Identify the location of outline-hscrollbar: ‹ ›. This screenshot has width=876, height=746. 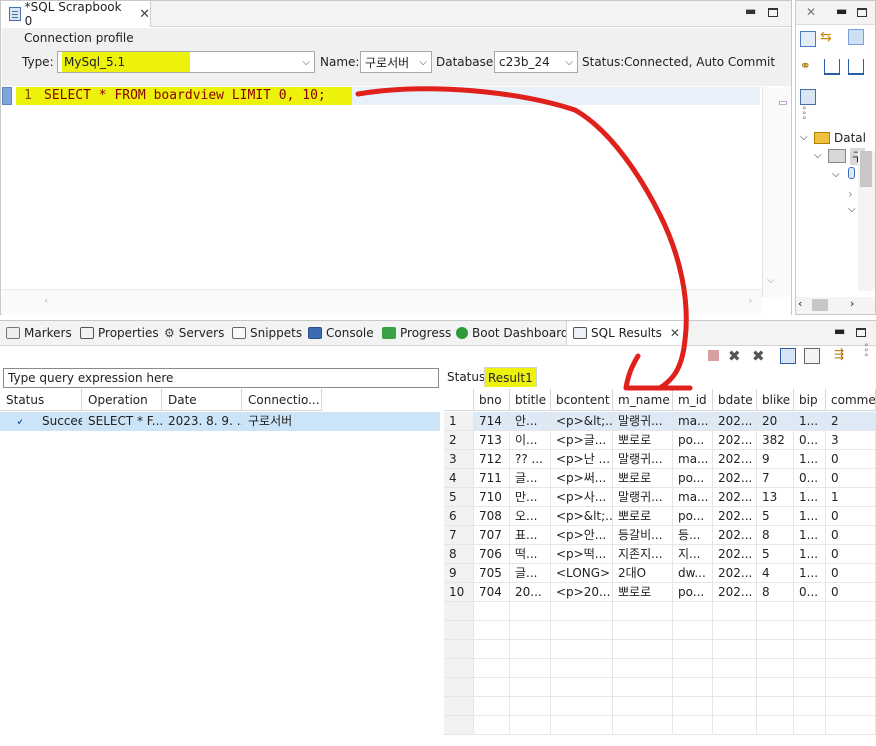
(835, 305).